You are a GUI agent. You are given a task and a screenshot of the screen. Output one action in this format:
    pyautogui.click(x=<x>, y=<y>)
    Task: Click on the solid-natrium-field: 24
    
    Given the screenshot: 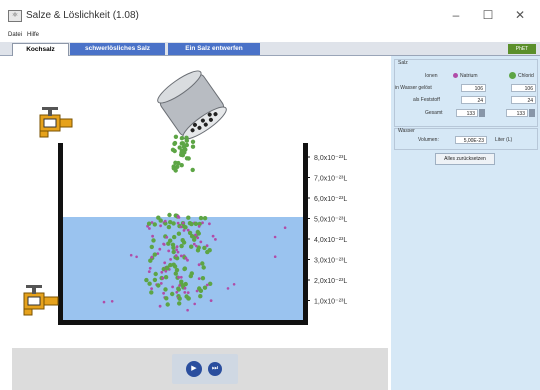 What is the action you would take?
    pyautogui.click(x=473, y=100)
    